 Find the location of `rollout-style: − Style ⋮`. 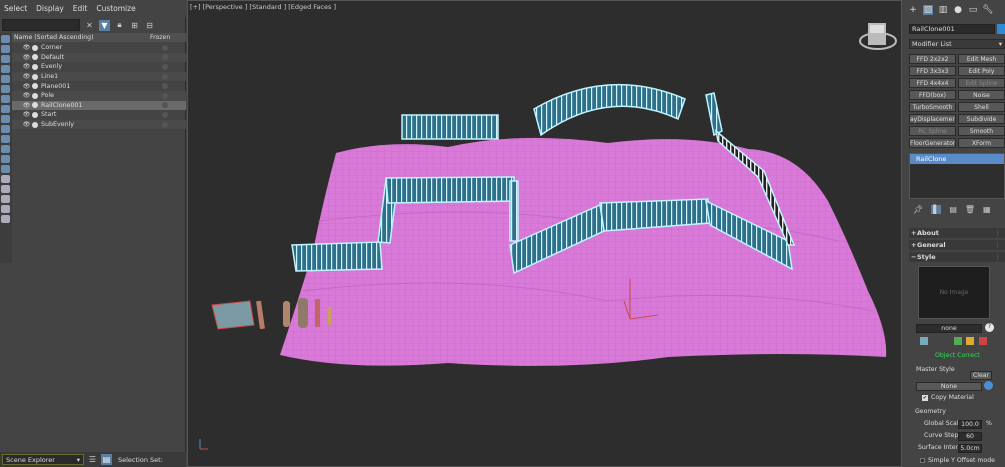

rollout-style: − Style ⋮ is located at coordinates (957, 257).